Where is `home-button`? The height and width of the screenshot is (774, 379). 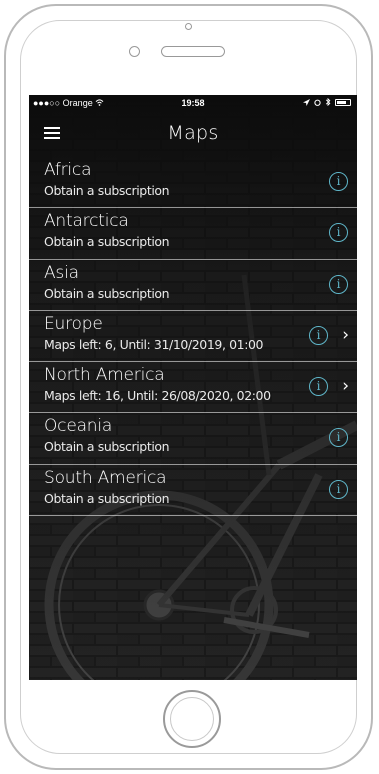
home-button is located at coordinates (192, 719).